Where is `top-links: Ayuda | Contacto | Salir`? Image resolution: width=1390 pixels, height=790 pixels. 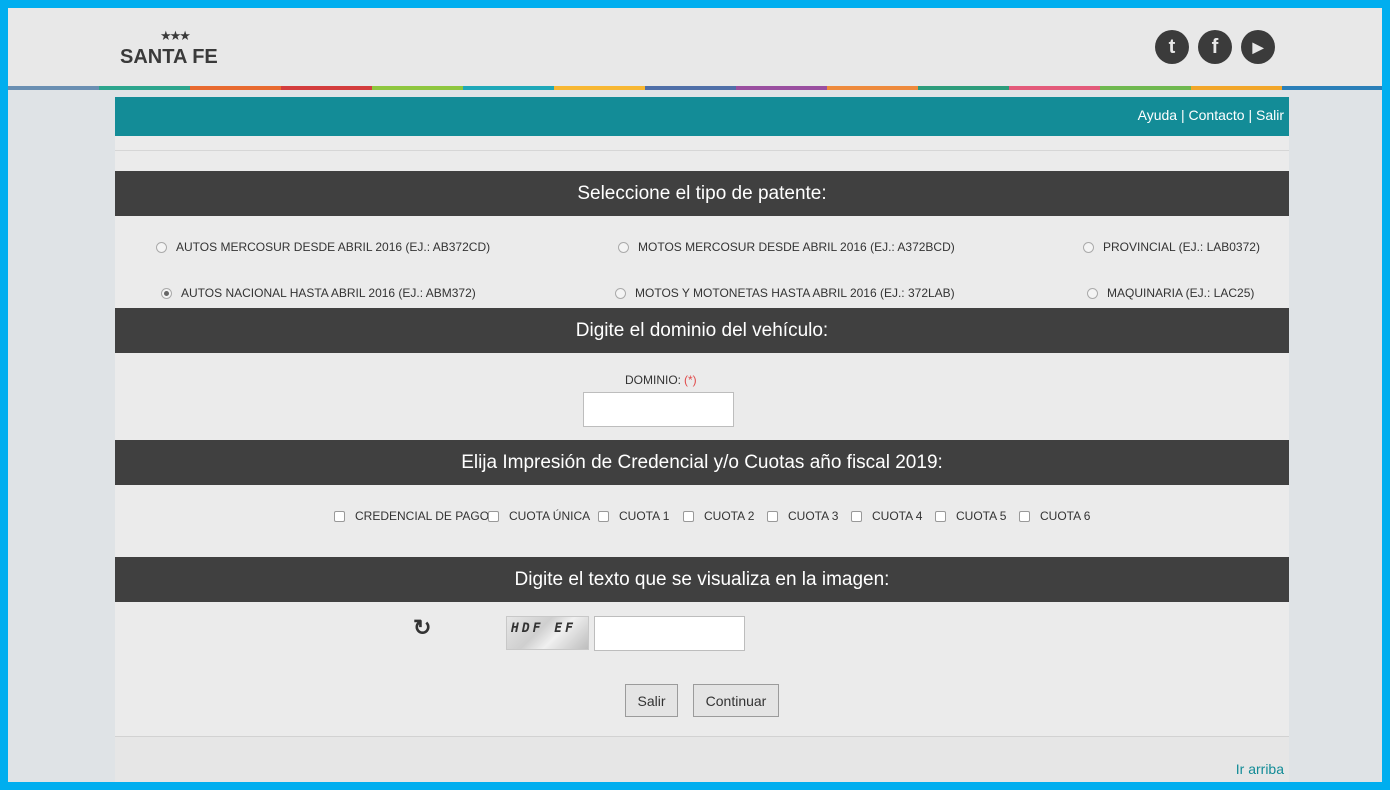
top-links: Ayuda | Contacto | Salir is located at coordinates (1211, 115).